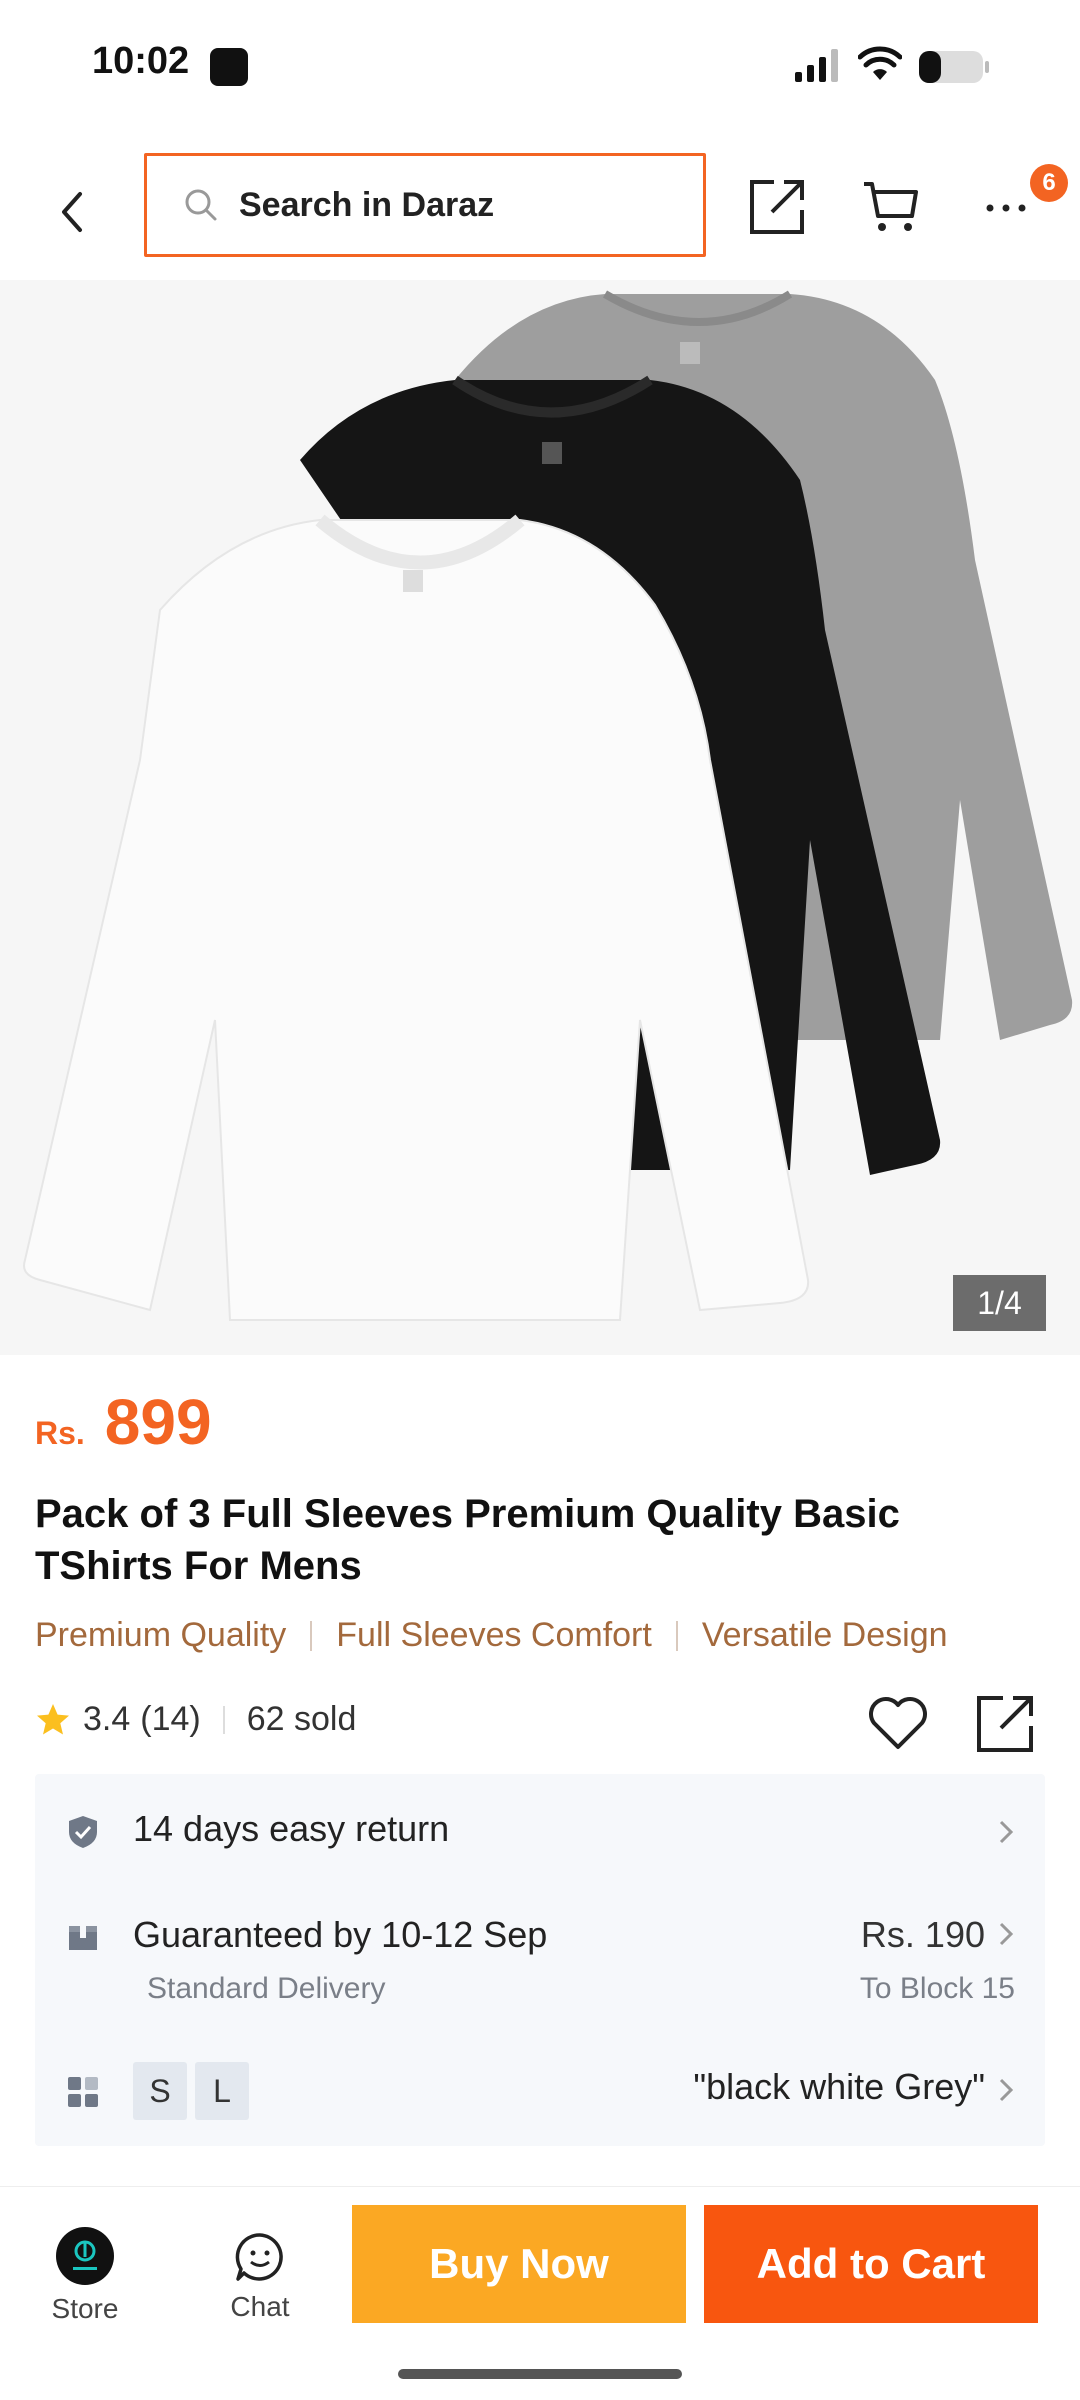 This screenshot has height=2400, width=1080. What do you see at coordinates (222, 2091) in the screenshot?
I see `size-option: L` at bounding box center [222, 2091].